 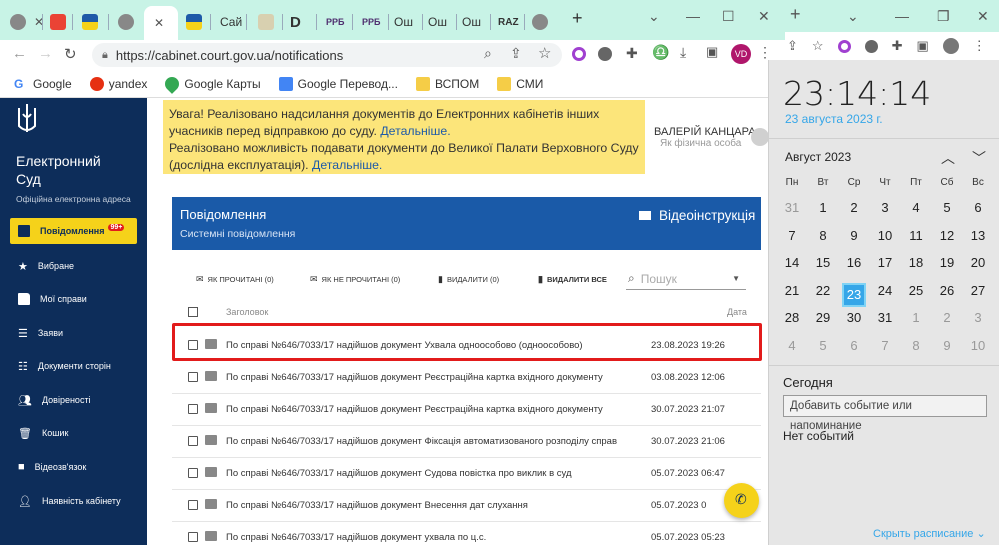 What do you see at coordinates (950, 46) in the screenshot?
I see `avatar` at bounding box center [950, 46].